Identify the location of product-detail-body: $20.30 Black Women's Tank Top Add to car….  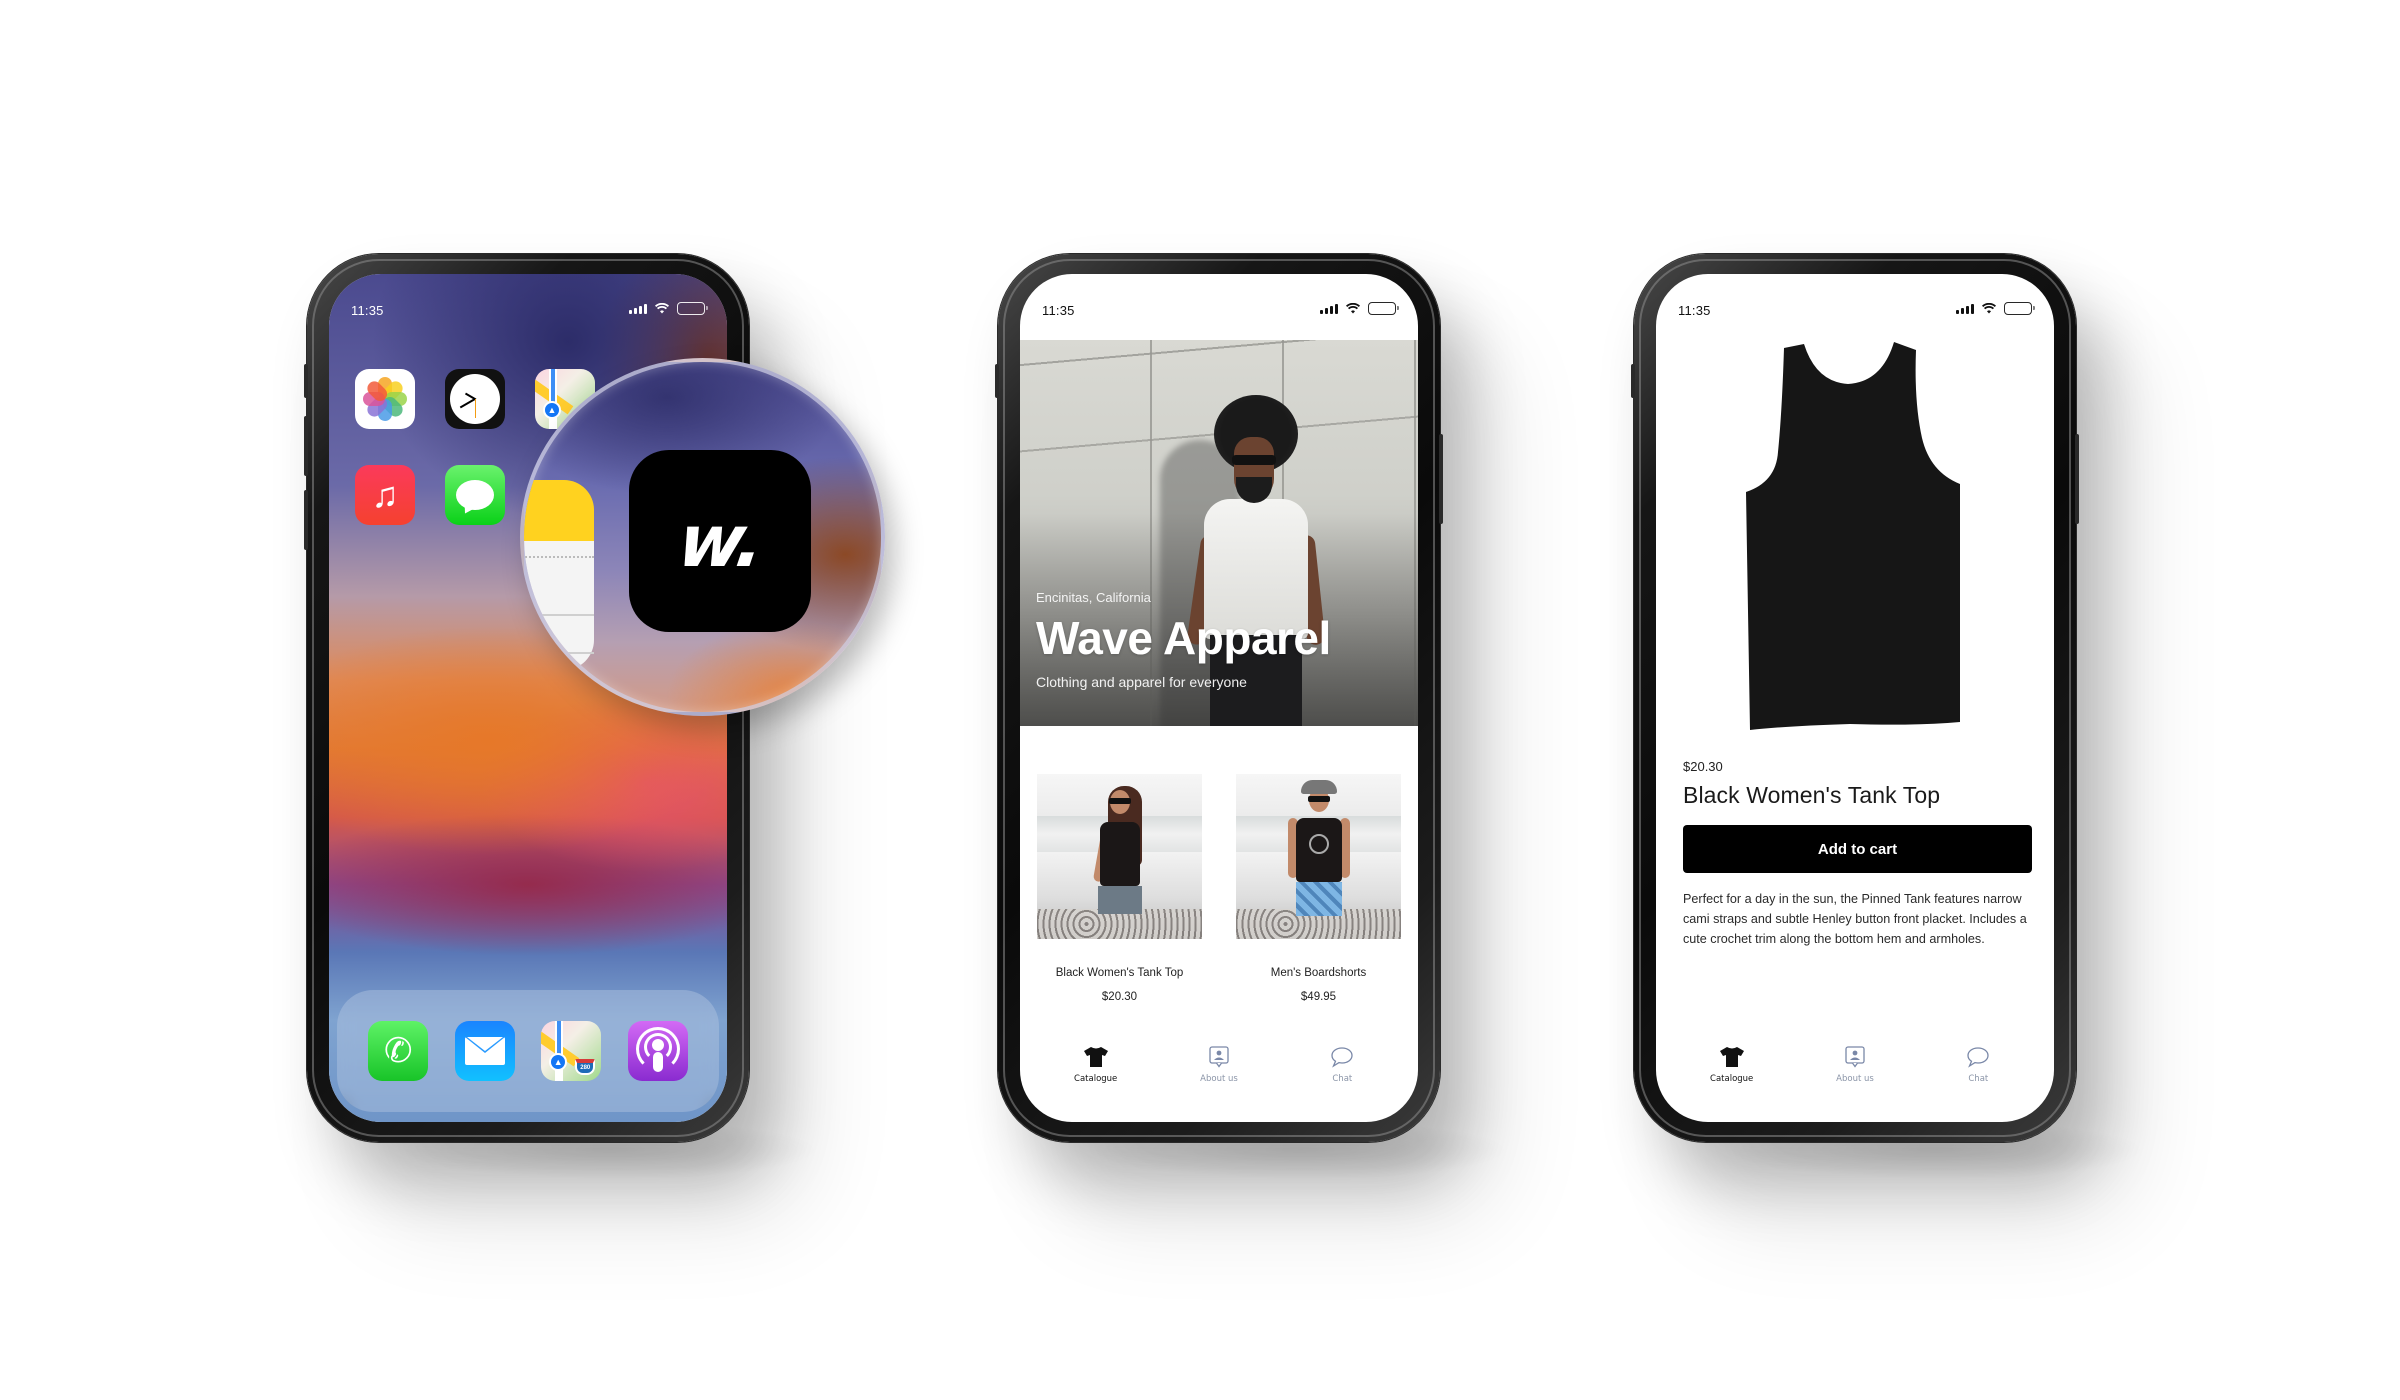
(1857, 854).